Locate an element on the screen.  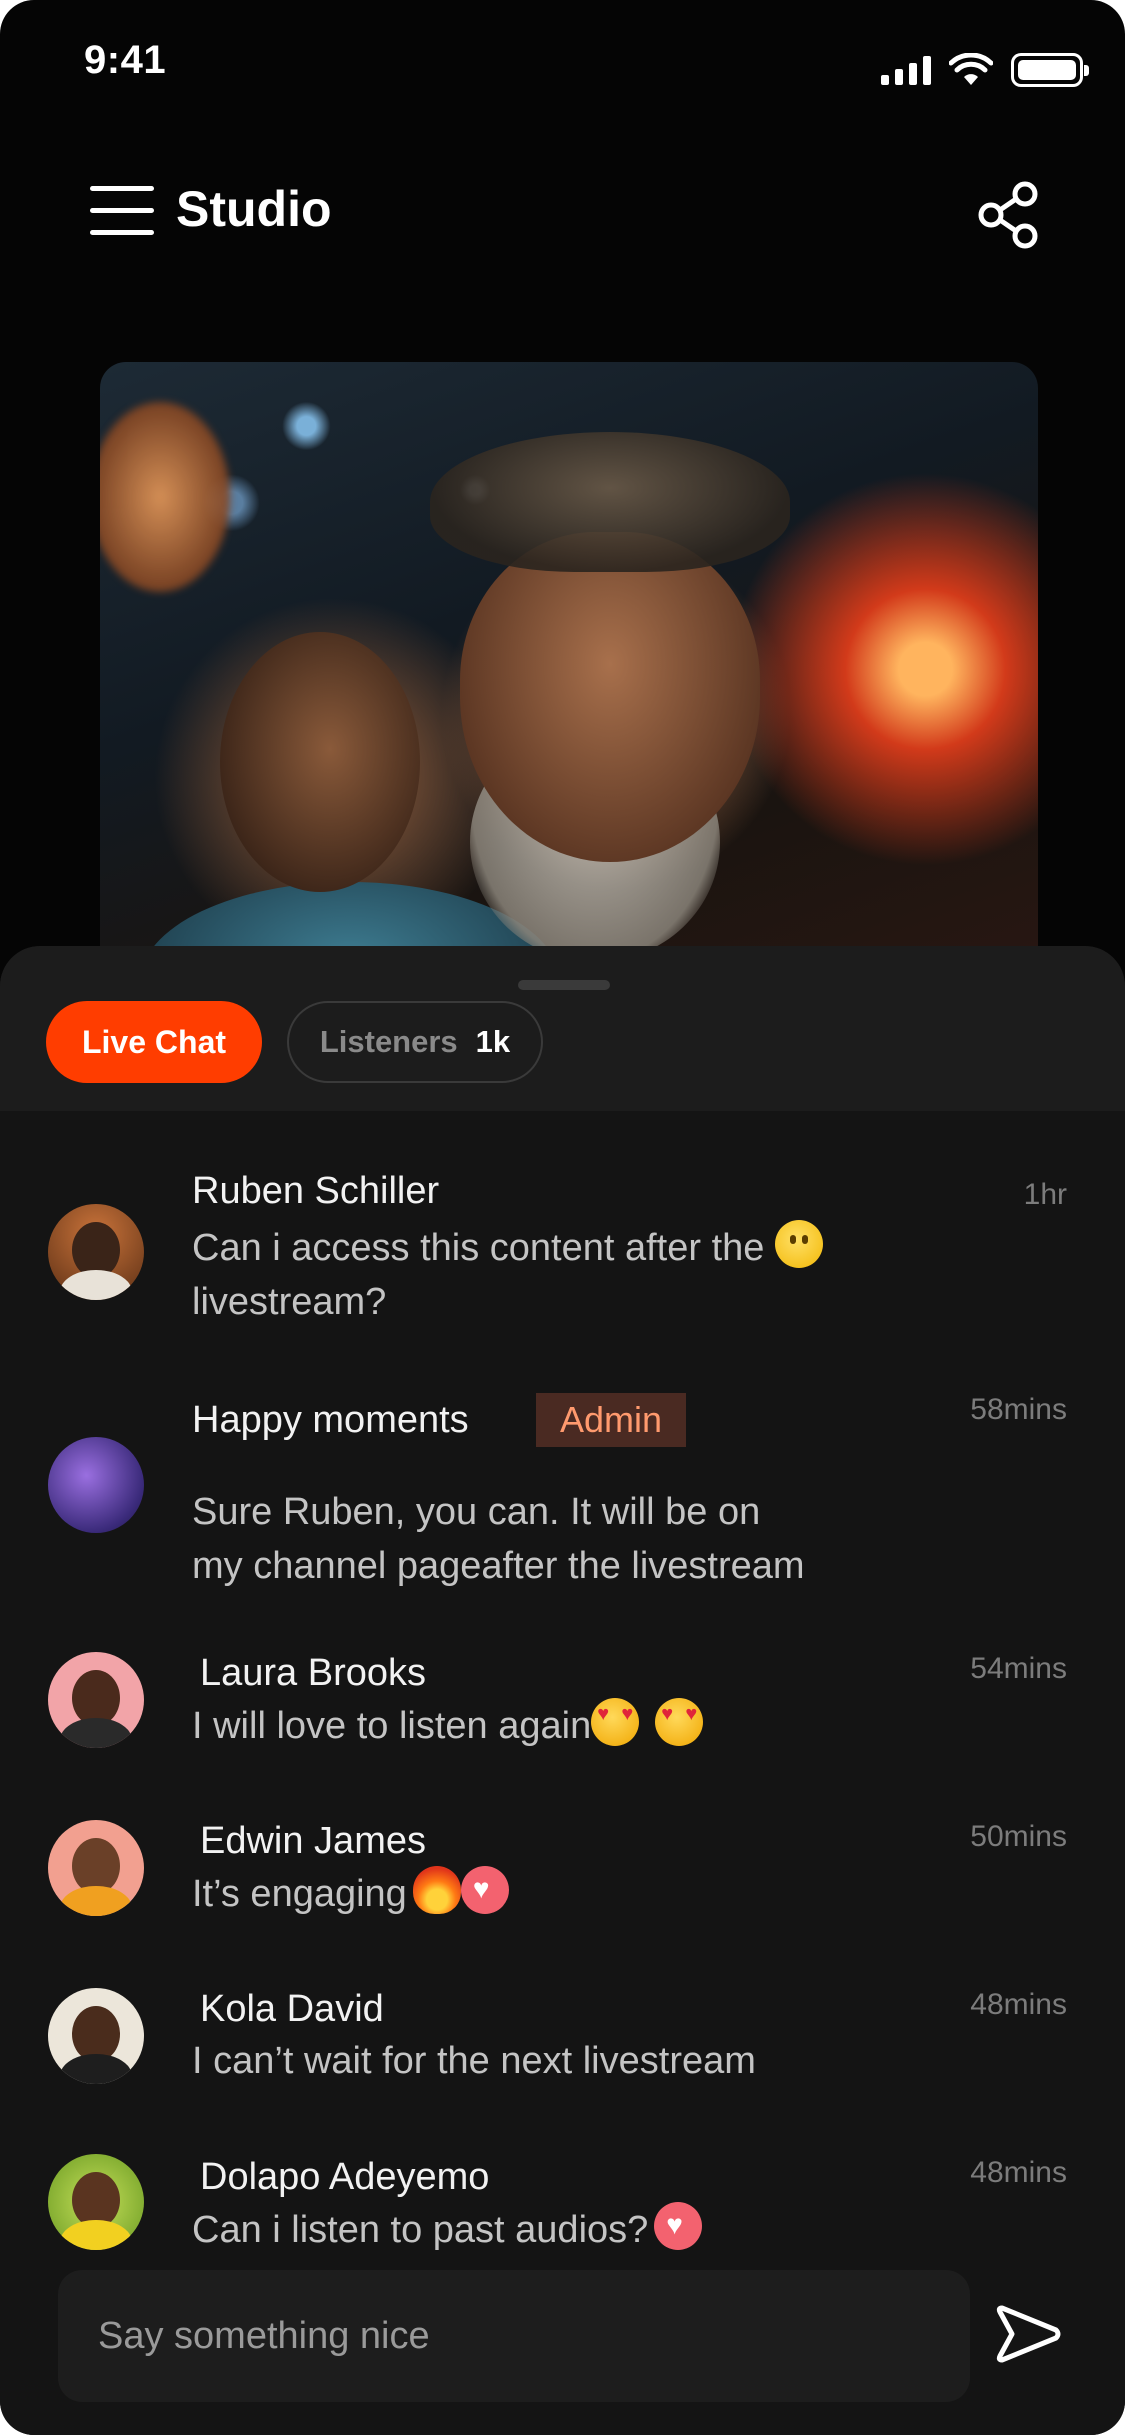
message-input: Say something nice is located at coordinates (514, 2336).